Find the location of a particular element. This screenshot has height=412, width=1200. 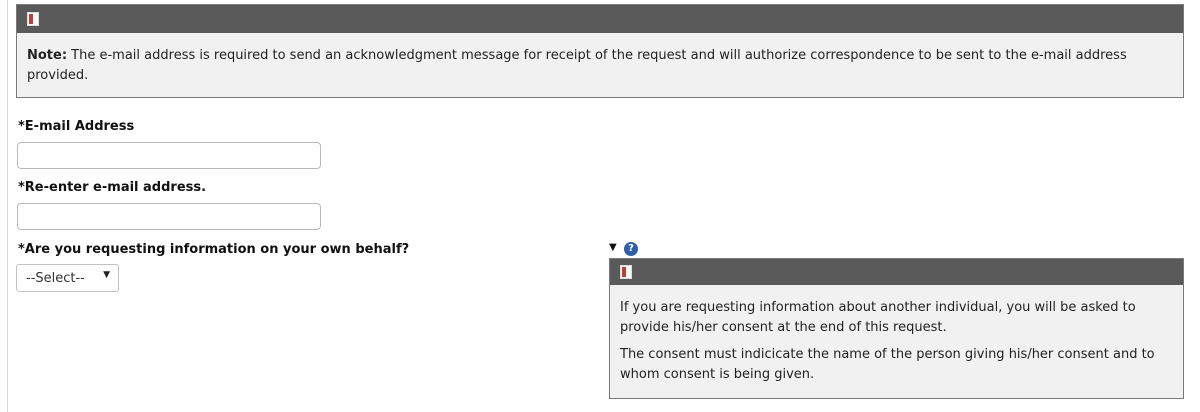

reenter-email-label: *Re-enter e-mail address. is located at coordinates (112, 187).